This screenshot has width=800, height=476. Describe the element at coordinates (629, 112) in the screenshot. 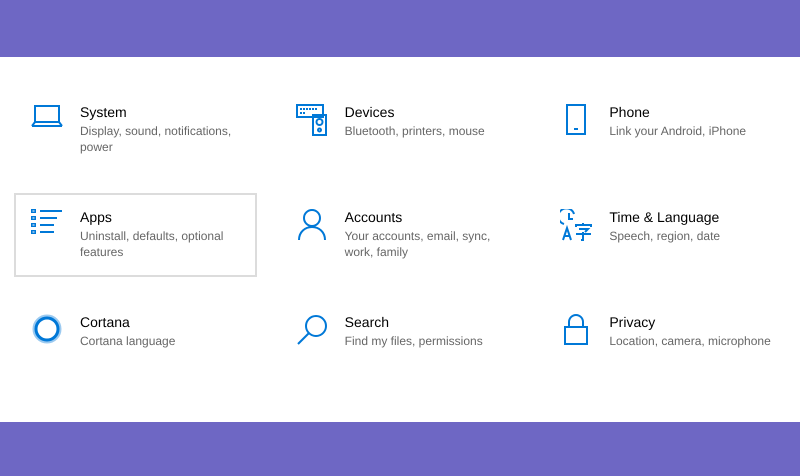

I see `tile-title: Phone` at that location.